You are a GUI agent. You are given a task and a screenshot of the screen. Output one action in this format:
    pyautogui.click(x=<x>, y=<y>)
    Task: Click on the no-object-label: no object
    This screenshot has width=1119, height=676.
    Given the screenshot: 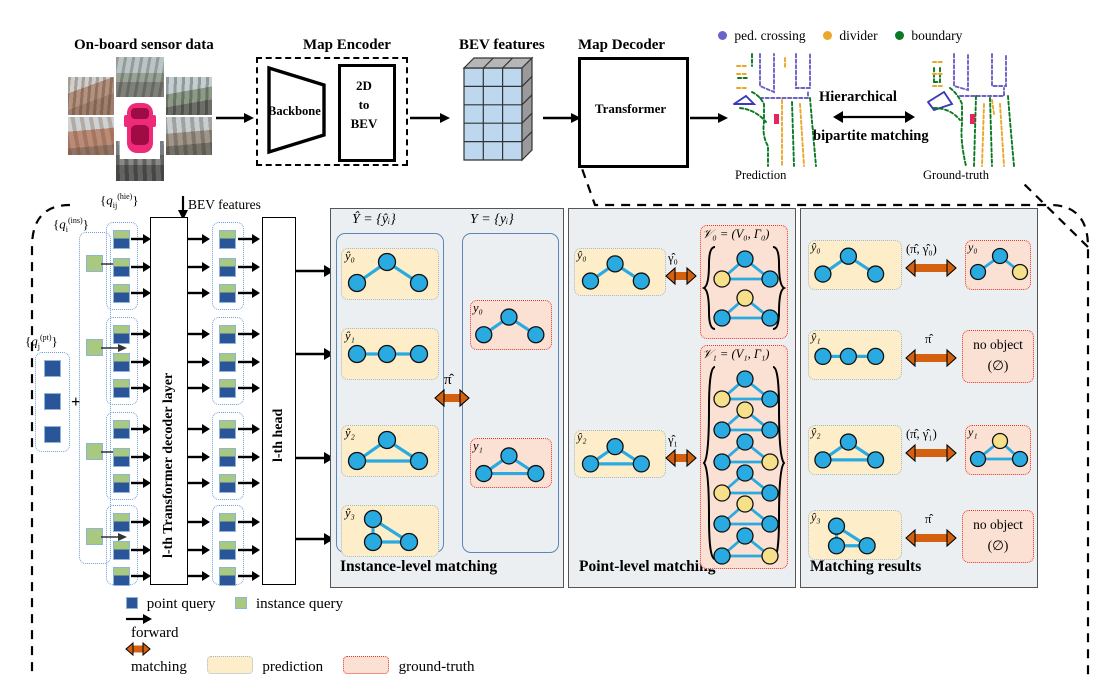 What is the action you would take?
    pyautogui.click(x=998, y=344)
    